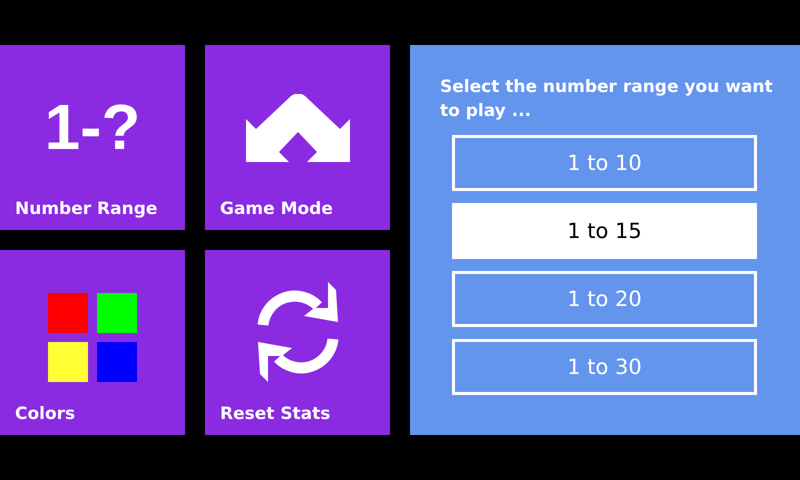  Describe the element at coordinates (277, 209) in the screenshot. I see `tile-label: Game Mode` at that location.